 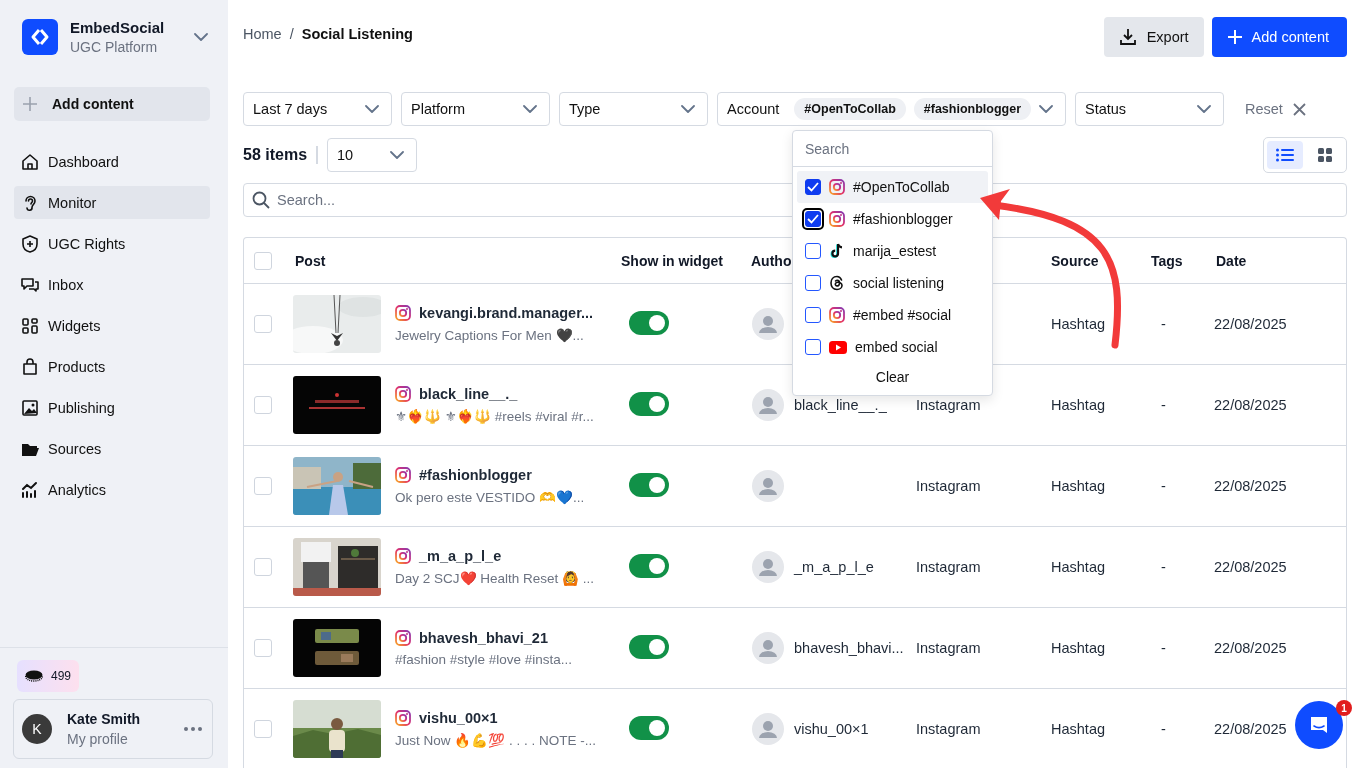 I want to click on filter-dropdown: Platform, so click(x=475, y=109).